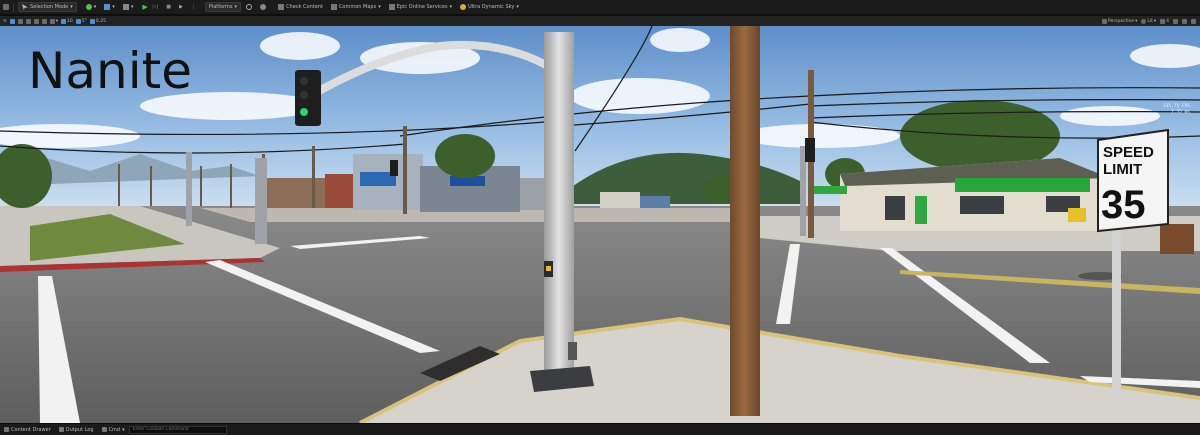  Describe the element at coordinates (600, 21) in the screenshot. I see `viewport-toolbar: ≡ ▾ 10 5° 0.25 Perspective ▾ Lit ▾ 4` at that location.